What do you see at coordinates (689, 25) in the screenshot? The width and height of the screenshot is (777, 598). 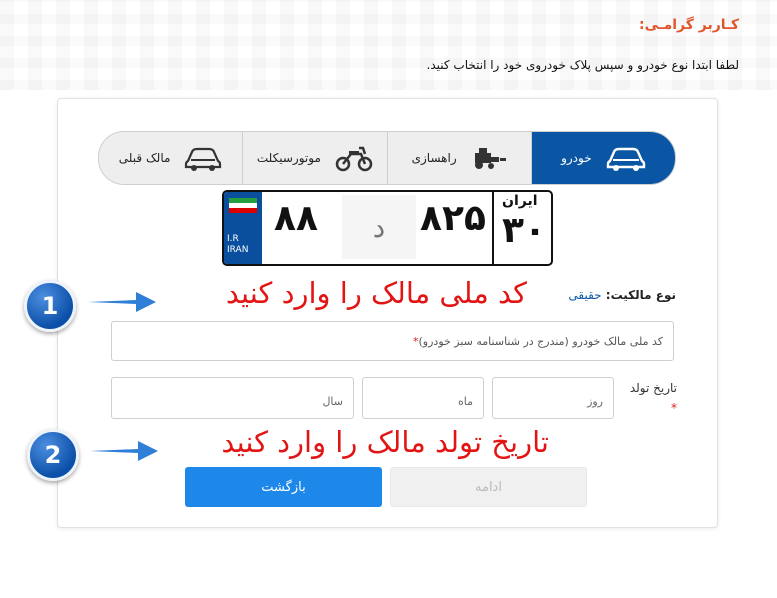 I see `greeting-title: کـاربر گرامـی:` at bounding box center [689, 25].